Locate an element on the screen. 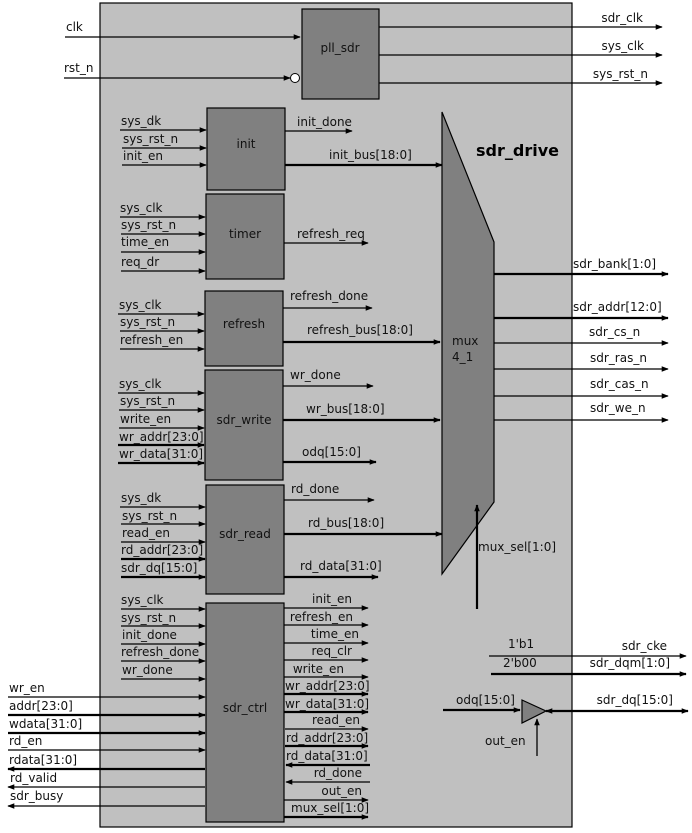  rd-bus-label: rd_bus[18:0] is located at coordinates (346, 523).